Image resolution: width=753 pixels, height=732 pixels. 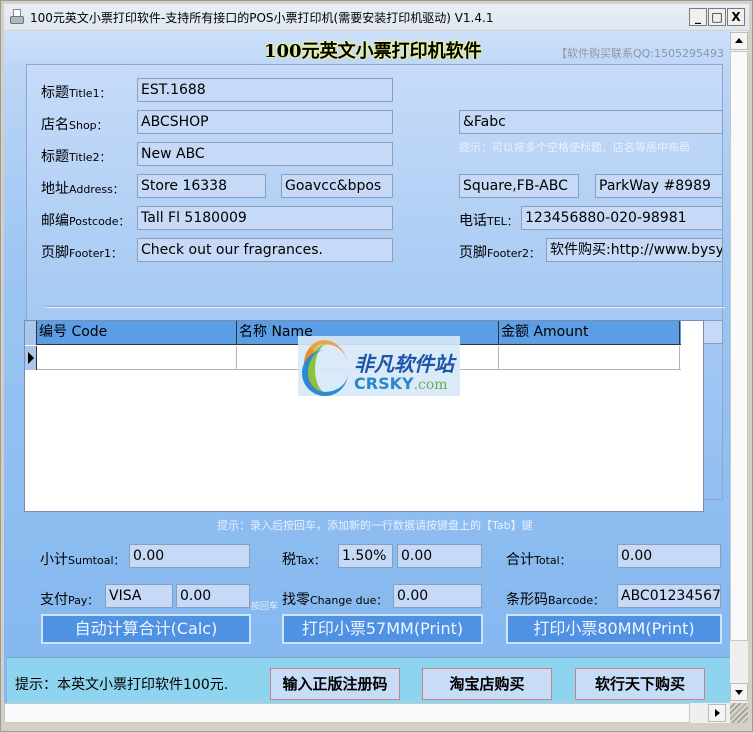 I want to click on app-heading: 100元英文小票打印机软件, so click(x=373, y=51).